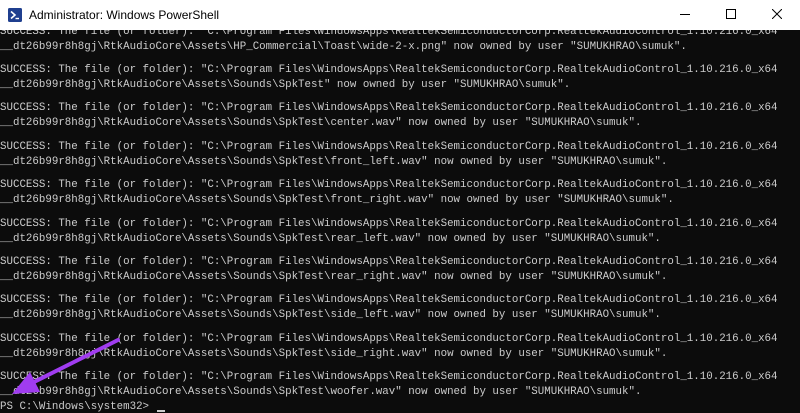  I want to click on window-title: Administrator: Windows PowerShell, so click(124, 15).